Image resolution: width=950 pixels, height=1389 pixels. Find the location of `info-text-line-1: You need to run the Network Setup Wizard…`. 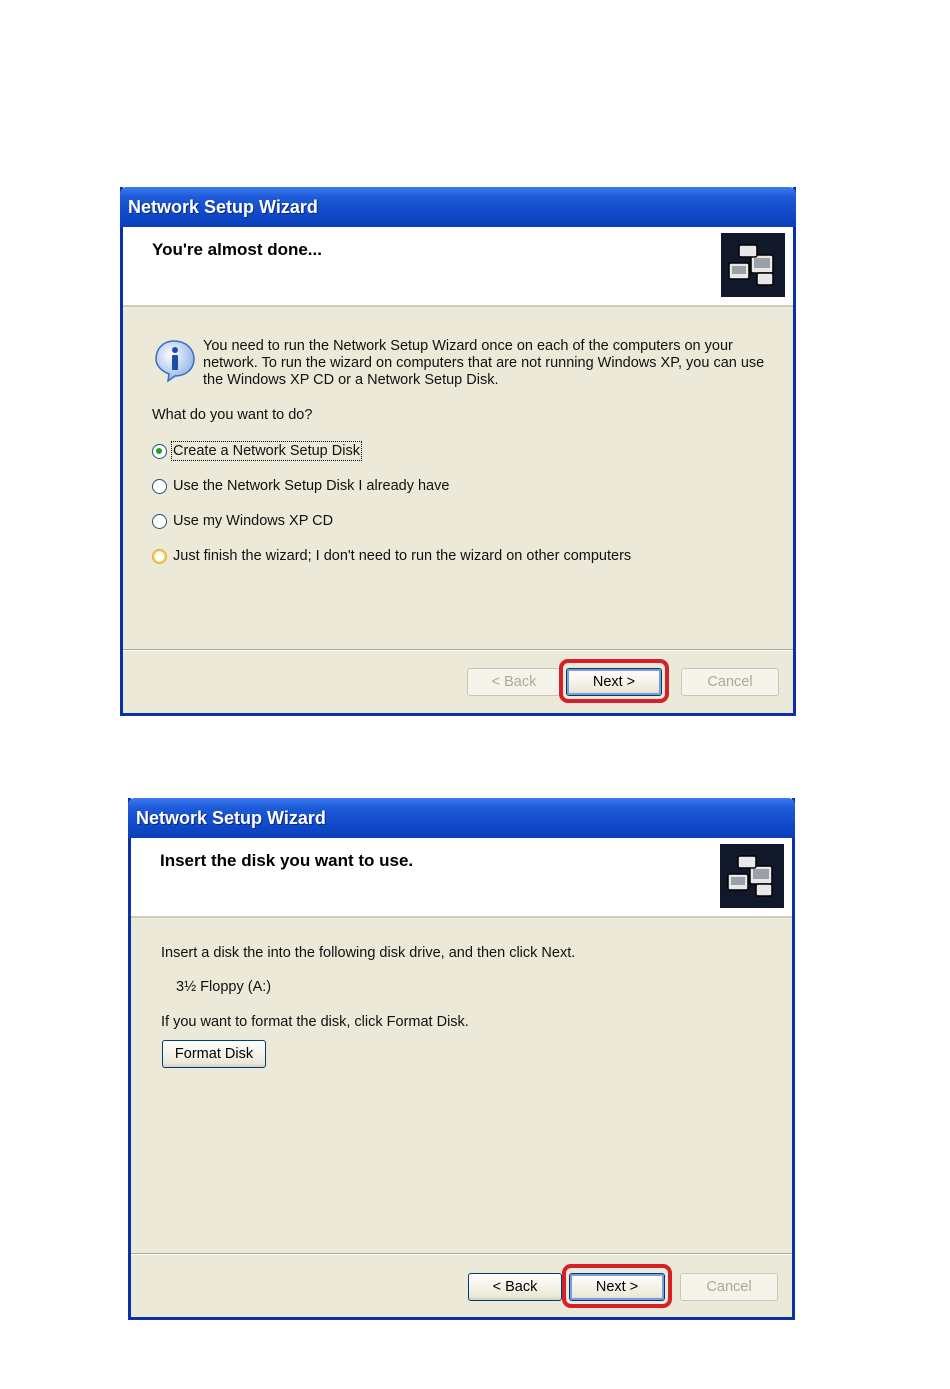

info-text-line-1: You need to run the Network Setup Wizard… is located at coordinates (468, 346).